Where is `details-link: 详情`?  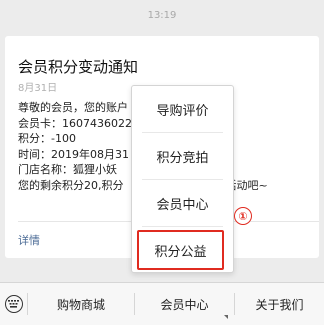
details-link: 详情 is located at coordinates (29, 240).